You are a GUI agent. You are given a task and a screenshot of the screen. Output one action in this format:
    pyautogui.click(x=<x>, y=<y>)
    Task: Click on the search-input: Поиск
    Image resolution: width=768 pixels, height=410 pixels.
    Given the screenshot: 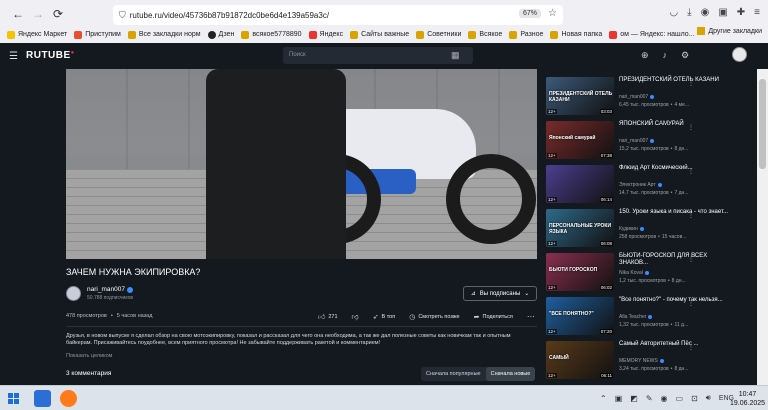 What is the action you would take?
    pyautogui.click(x=378, y=55)
    